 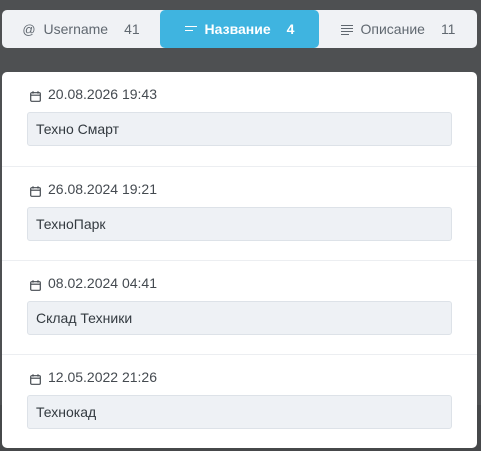 I want to click on tab-name-label: Название, so click(x=237, y=29).